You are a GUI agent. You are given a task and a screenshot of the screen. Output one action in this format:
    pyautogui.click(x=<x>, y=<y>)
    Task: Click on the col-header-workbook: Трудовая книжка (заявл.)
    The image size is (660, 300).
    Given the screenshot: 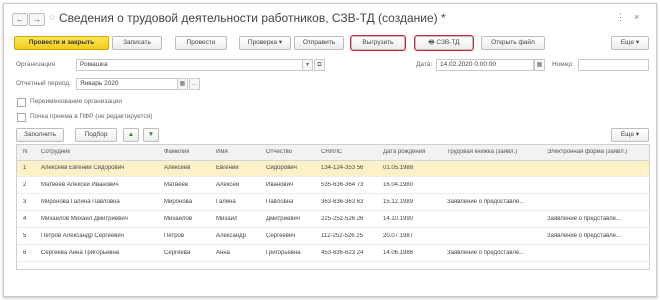 What is the action you would take?
    pyautogui.click(x=494, y=152)
    